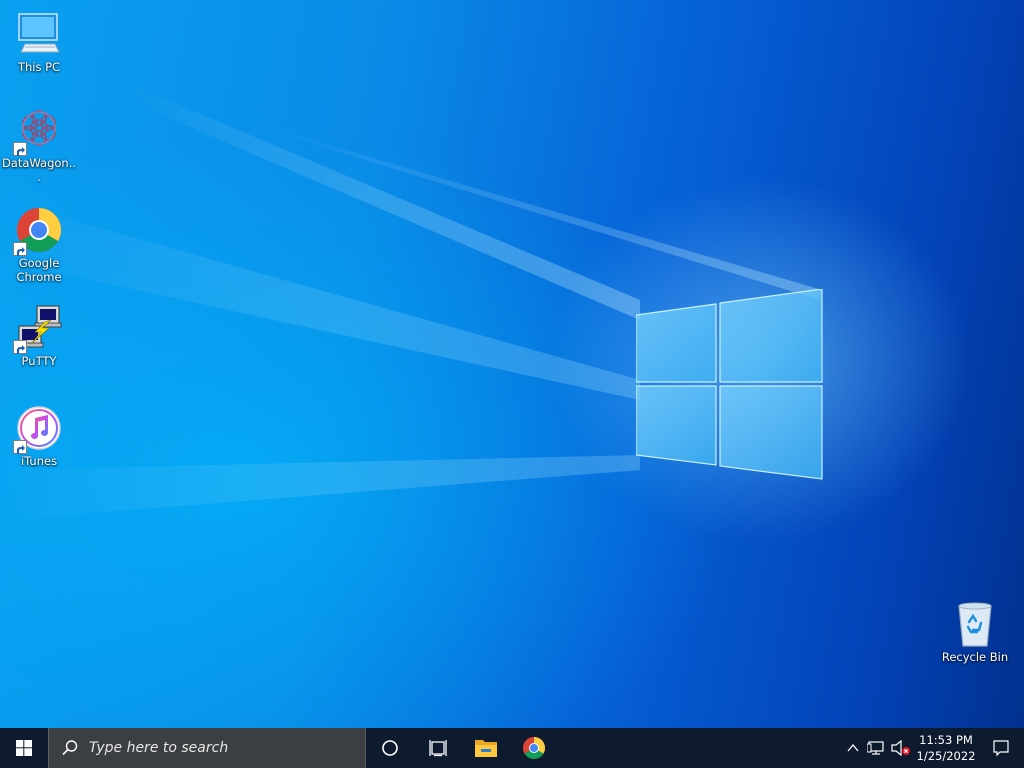 This screenshot has height=768, width=1024. I want to click on desktop-icon-recycle-bin: Recycle Bin, so click(975, 632).